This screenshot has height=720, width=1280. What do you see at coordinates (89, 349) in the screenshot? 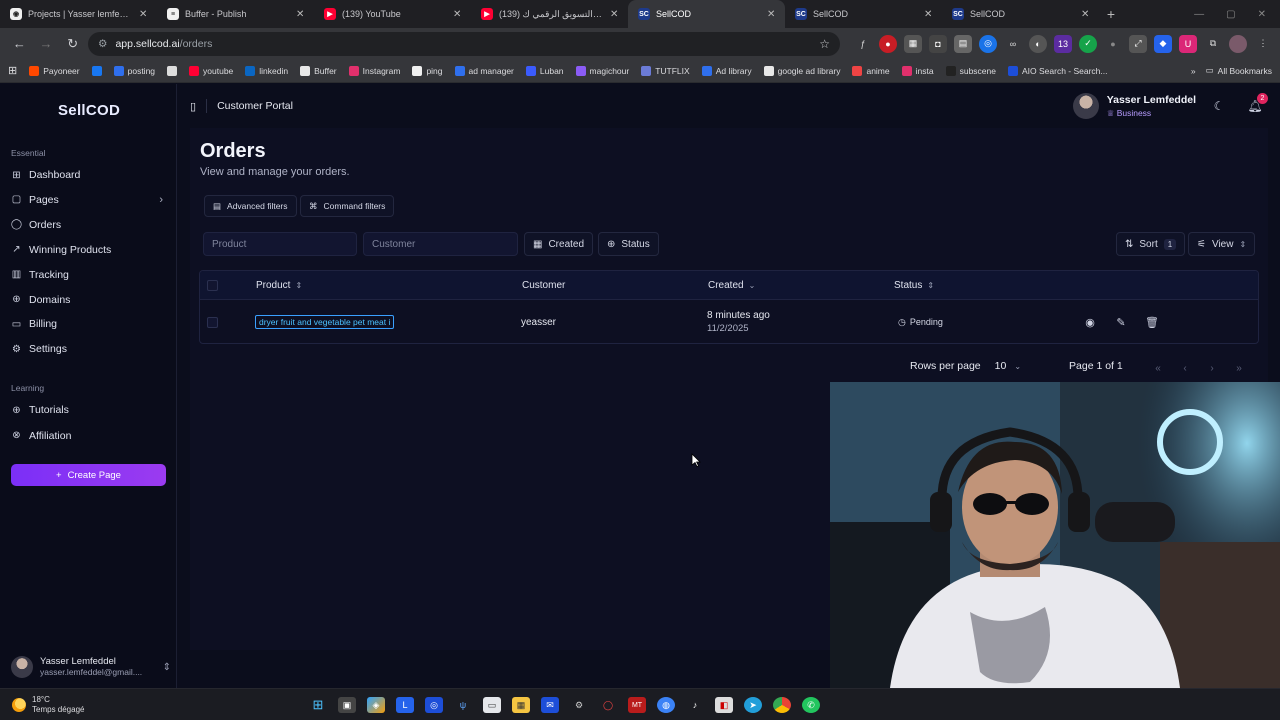
I see `sidebar-item-settings: ⚙ Settings` at bounding box center [89, 349].